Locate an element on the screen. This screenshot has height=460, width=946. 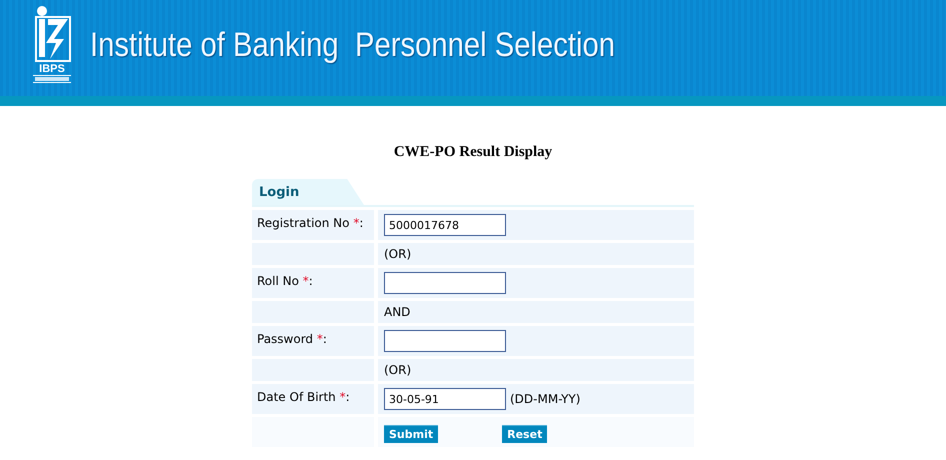
input-field: 30-05-91 is located at coordinates (445, 399).